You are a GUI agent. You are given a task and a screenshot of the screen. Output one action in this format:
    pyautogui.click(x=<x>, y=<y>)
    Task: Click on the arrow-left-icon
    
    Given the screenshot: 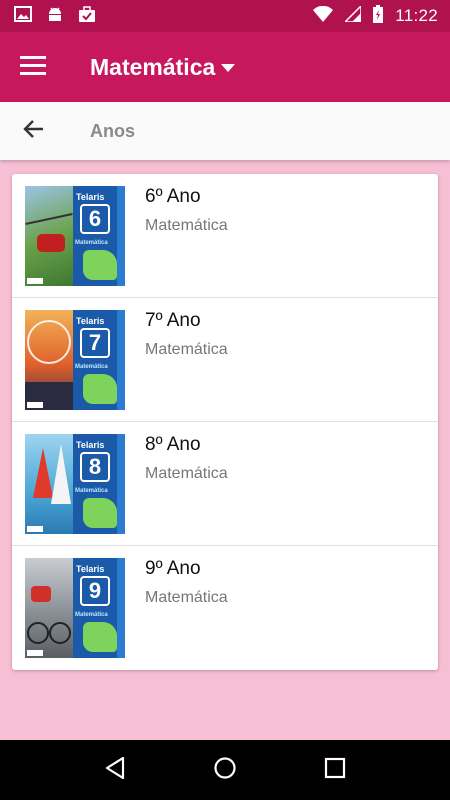 What is the action you would take?
    pyautogui.click(x=33, y=131)
    